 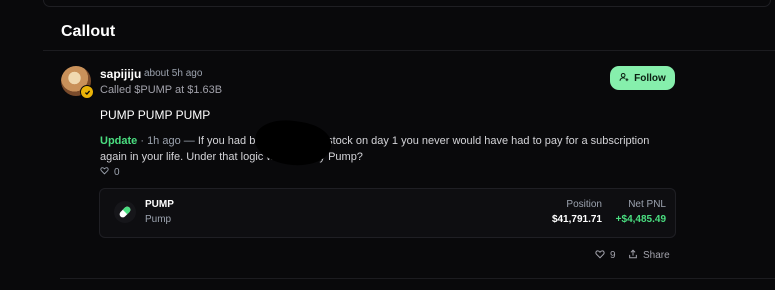 What do you see at coordinates (409, 50) in the screenshot?
I see `section-divider` at bounding box center [409, 50].